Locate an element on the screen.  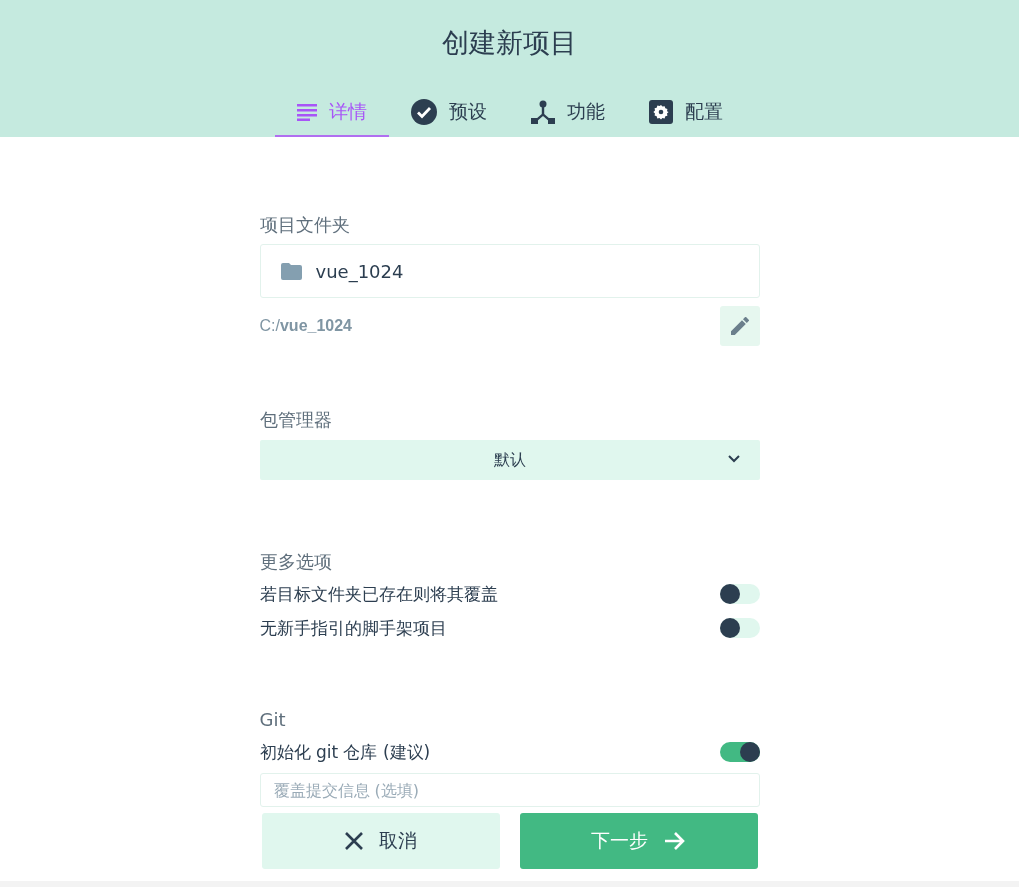
tab: 预设 is located at coordinates (448, 113).